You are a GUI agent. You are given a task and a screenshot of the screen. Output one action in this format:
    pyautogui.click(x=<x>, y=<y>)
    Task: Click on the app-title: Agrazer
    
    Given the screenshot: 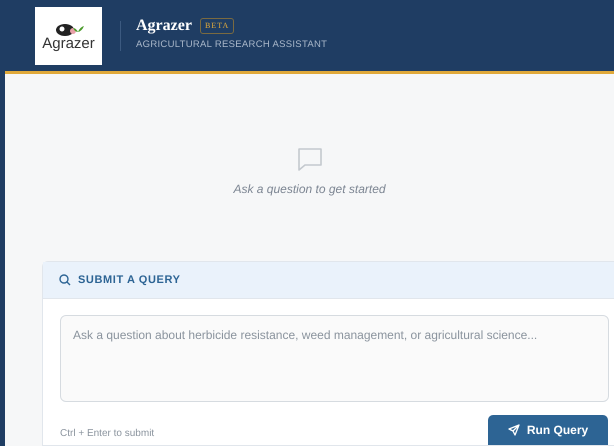 What is the action you would take?
    pyautogui.click(x=164, y=26)
    